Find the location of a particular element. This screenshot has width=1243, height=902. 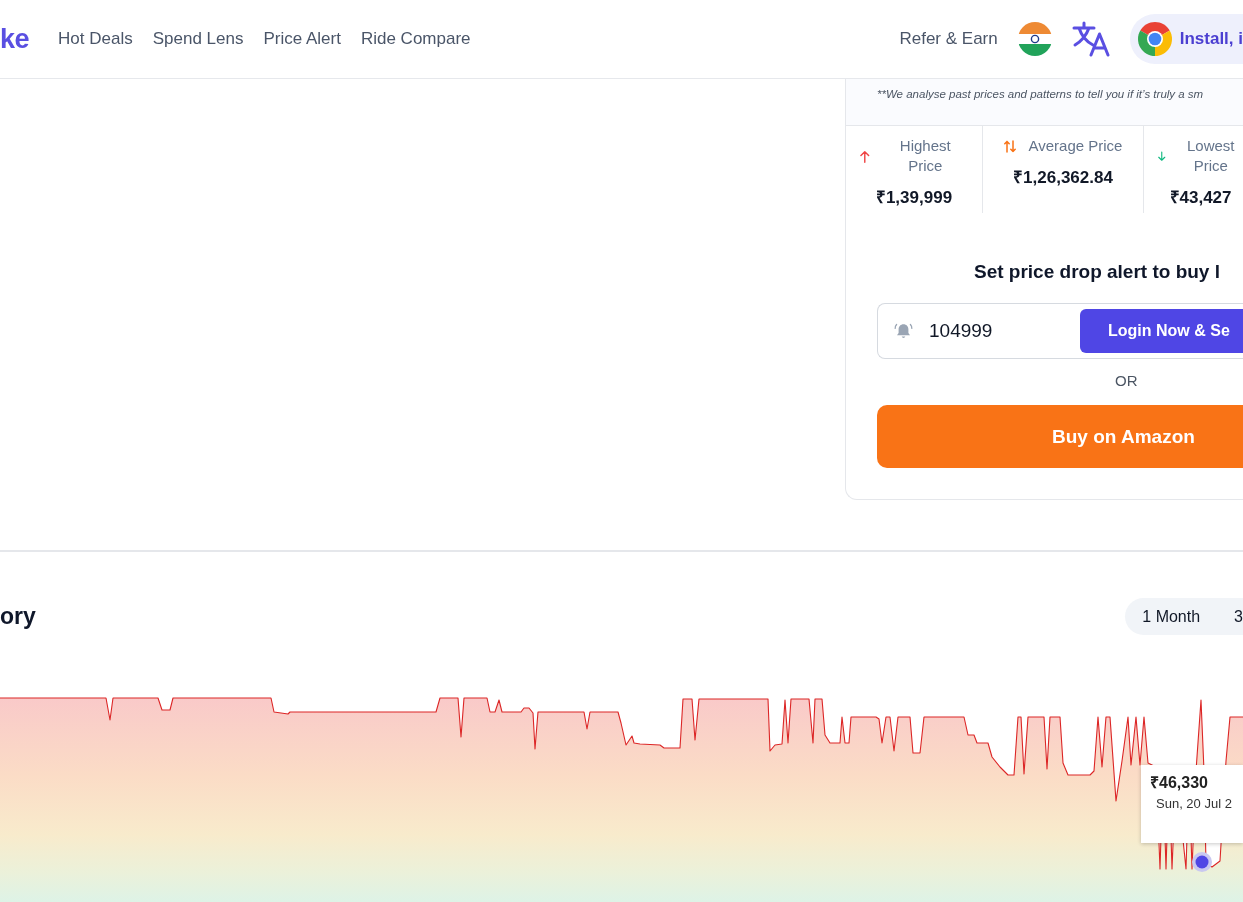

stat-label: Average Price is located at coordinates (1075, 146).